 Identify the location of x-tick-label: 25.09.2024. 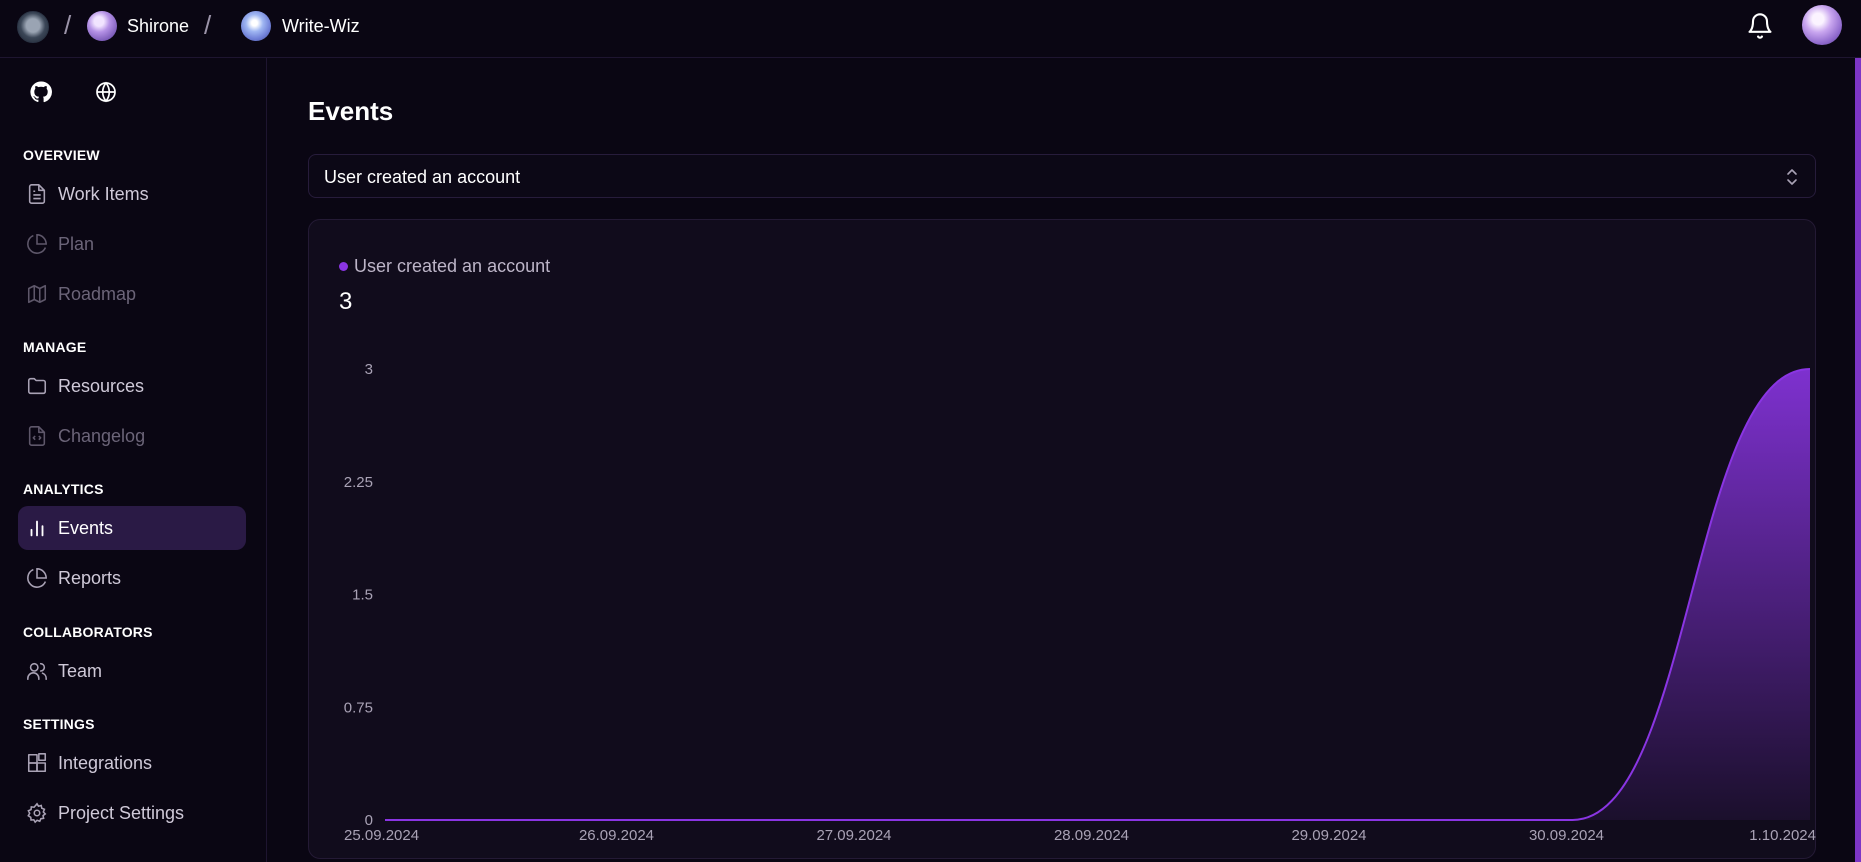
(381, 835).